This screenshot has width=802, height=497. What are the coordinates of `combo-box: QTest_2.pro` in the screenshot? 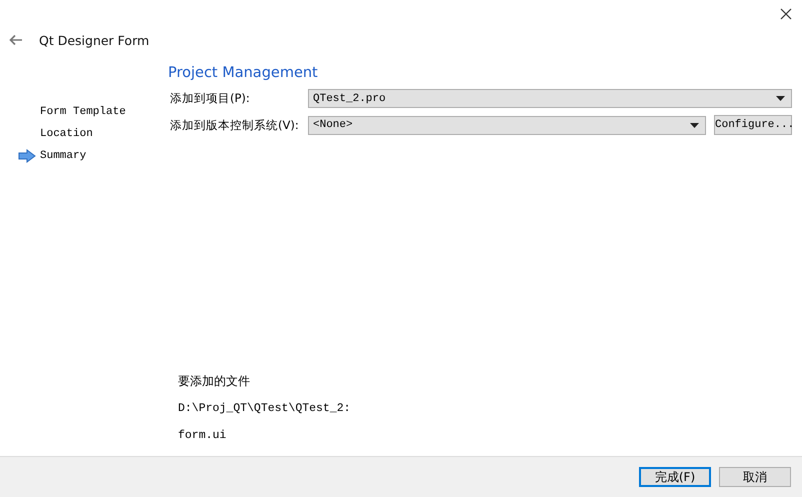 It's located at (550, 98).